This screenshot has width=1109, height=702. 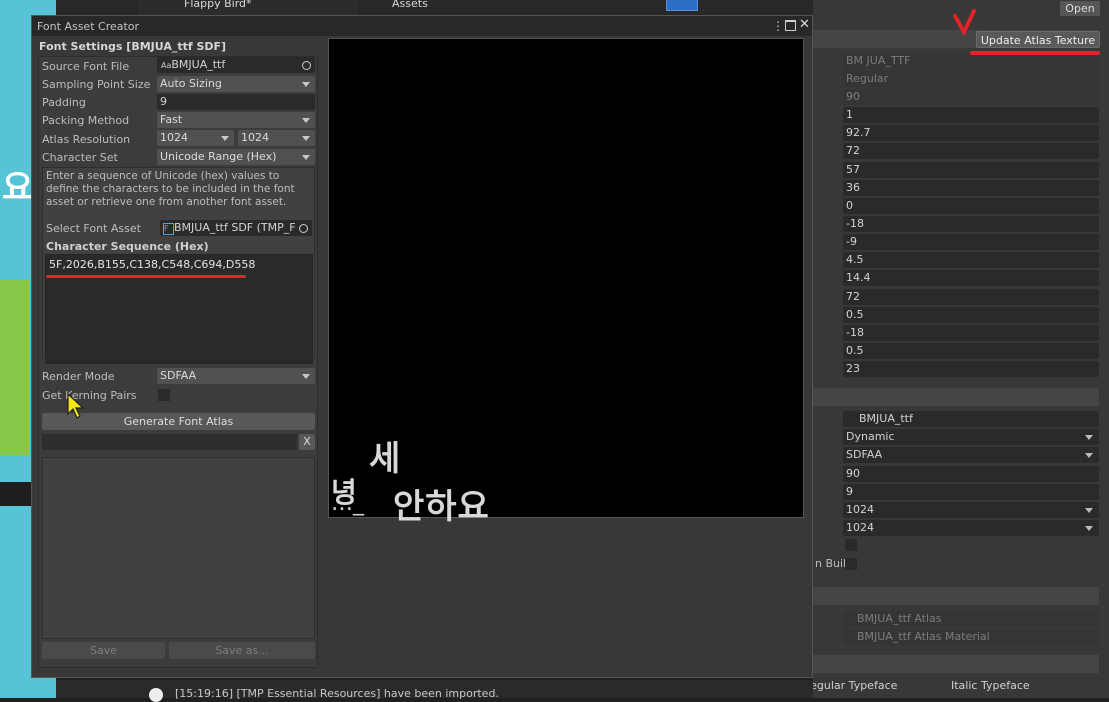 I want to click on red-underline-sequence, so click(x=146, y=276).